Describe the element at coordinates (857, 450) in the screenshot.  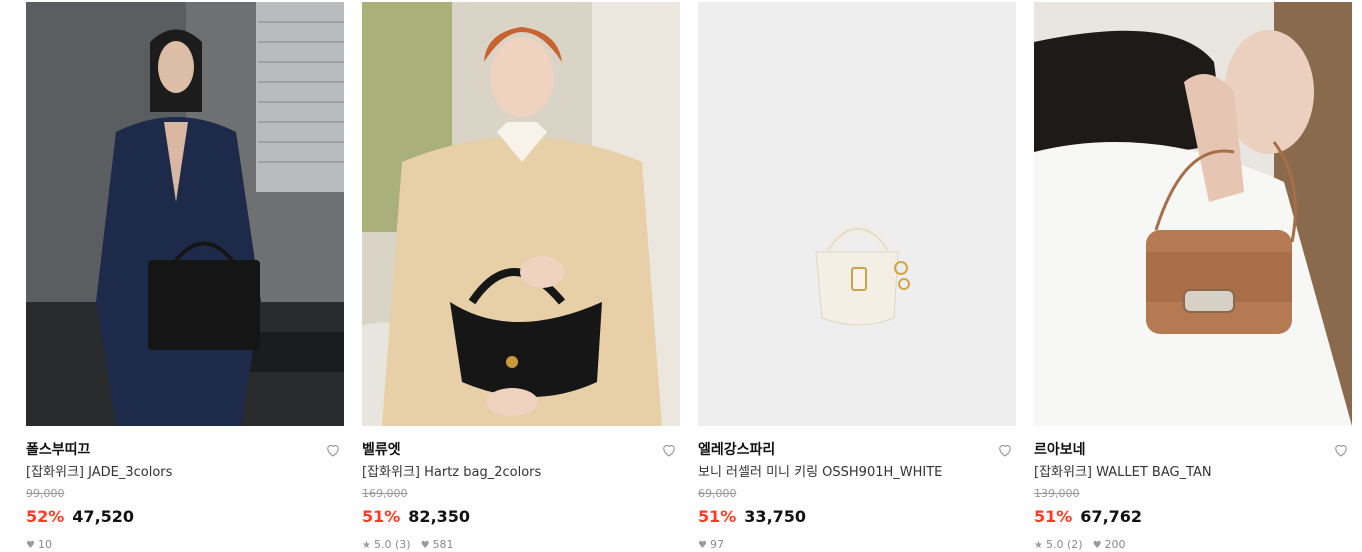
I see `brand-name: 엘레강스파리` at that location.